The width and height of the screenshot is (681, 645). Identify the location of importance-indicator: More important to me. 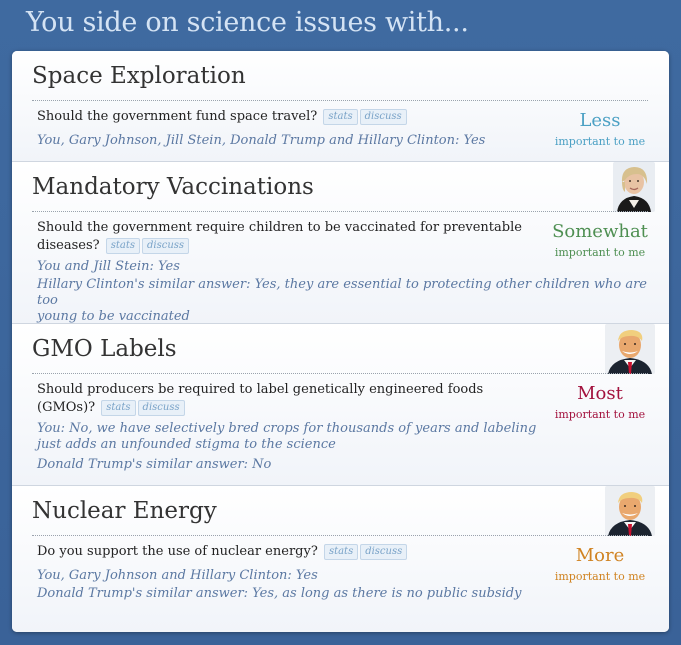
(600, 564).